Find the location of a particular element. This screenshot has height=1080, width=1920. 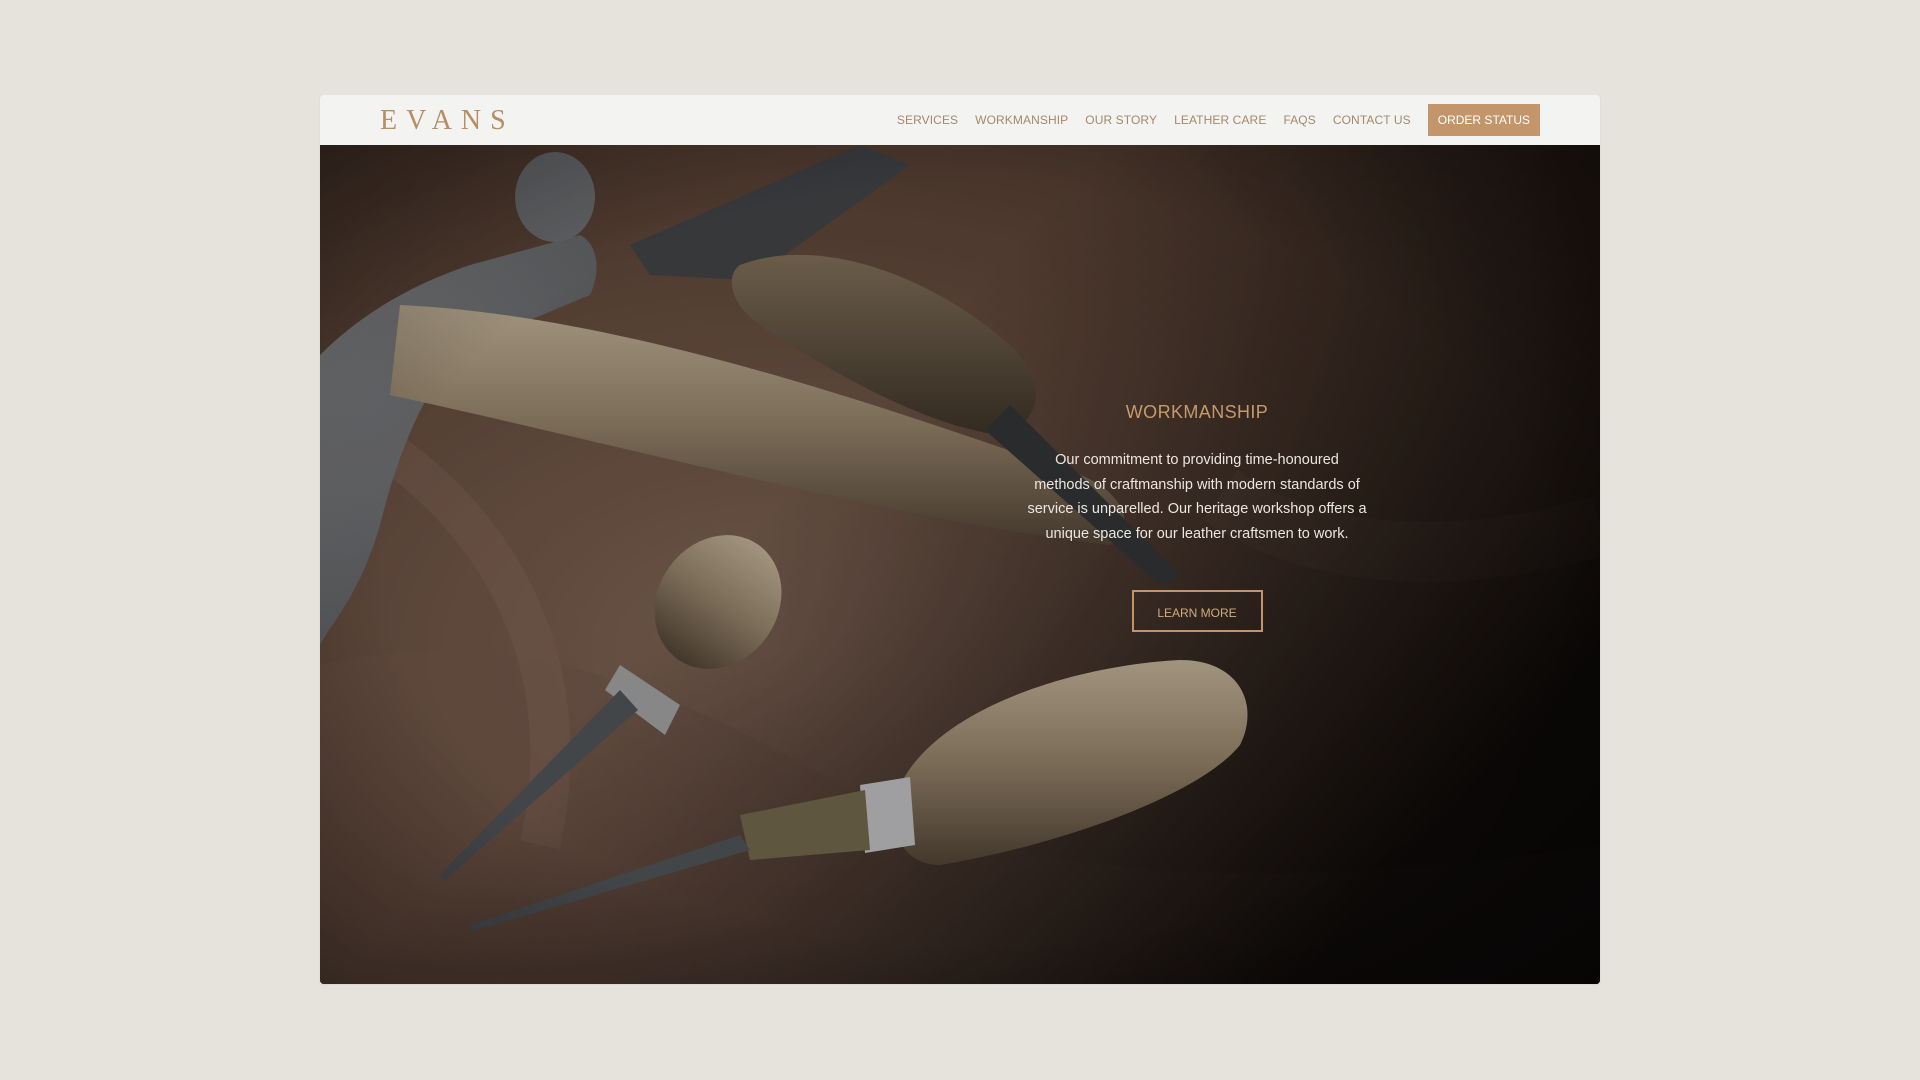

nav-link-faqs: FAQS is located at coordinates (1299, 120).